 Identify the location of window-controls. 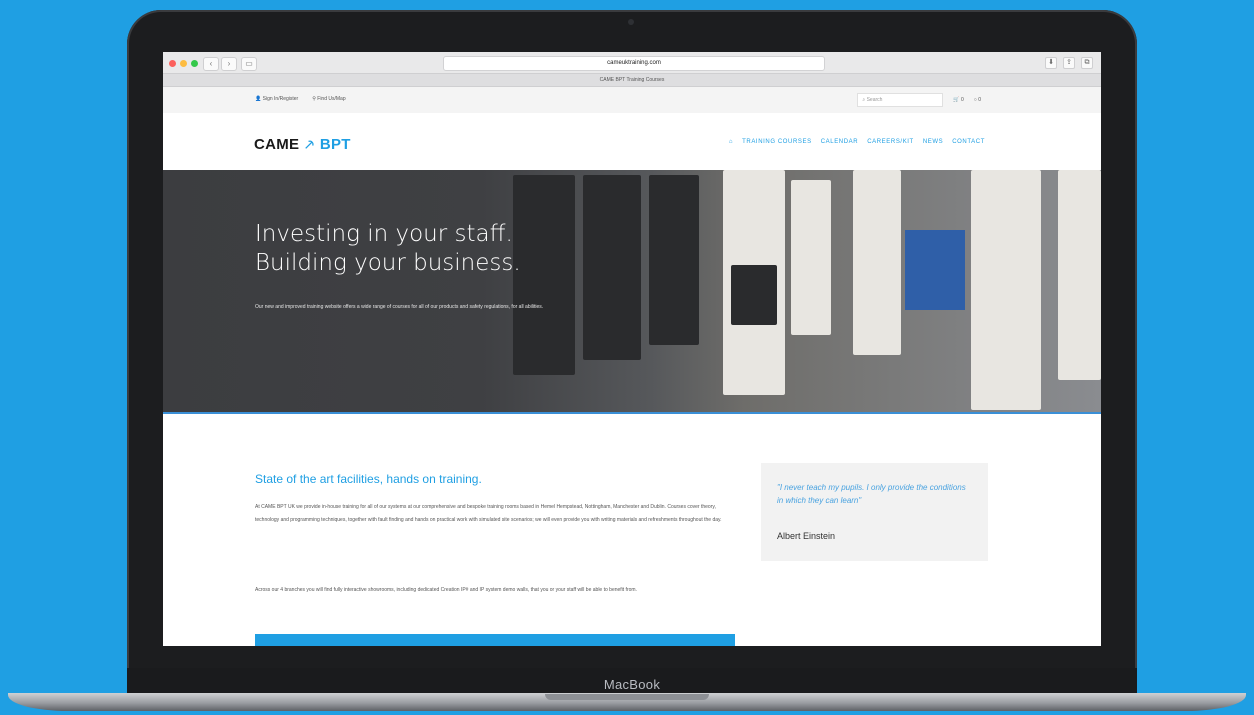
(183, 63).